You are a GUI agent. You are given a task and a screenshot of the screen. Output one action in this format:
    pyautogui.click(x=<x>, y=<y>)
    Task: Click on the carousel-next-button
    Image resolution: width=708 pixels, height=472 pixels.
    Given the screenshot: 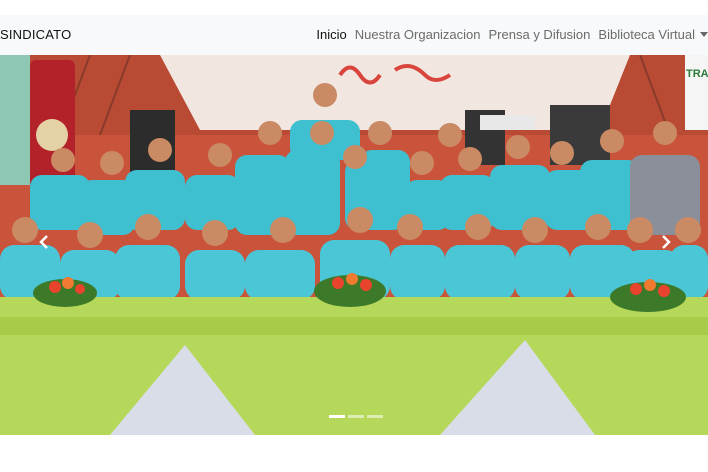 What is the action you would take?
    pyautogui.click(x=666, y=242)
    